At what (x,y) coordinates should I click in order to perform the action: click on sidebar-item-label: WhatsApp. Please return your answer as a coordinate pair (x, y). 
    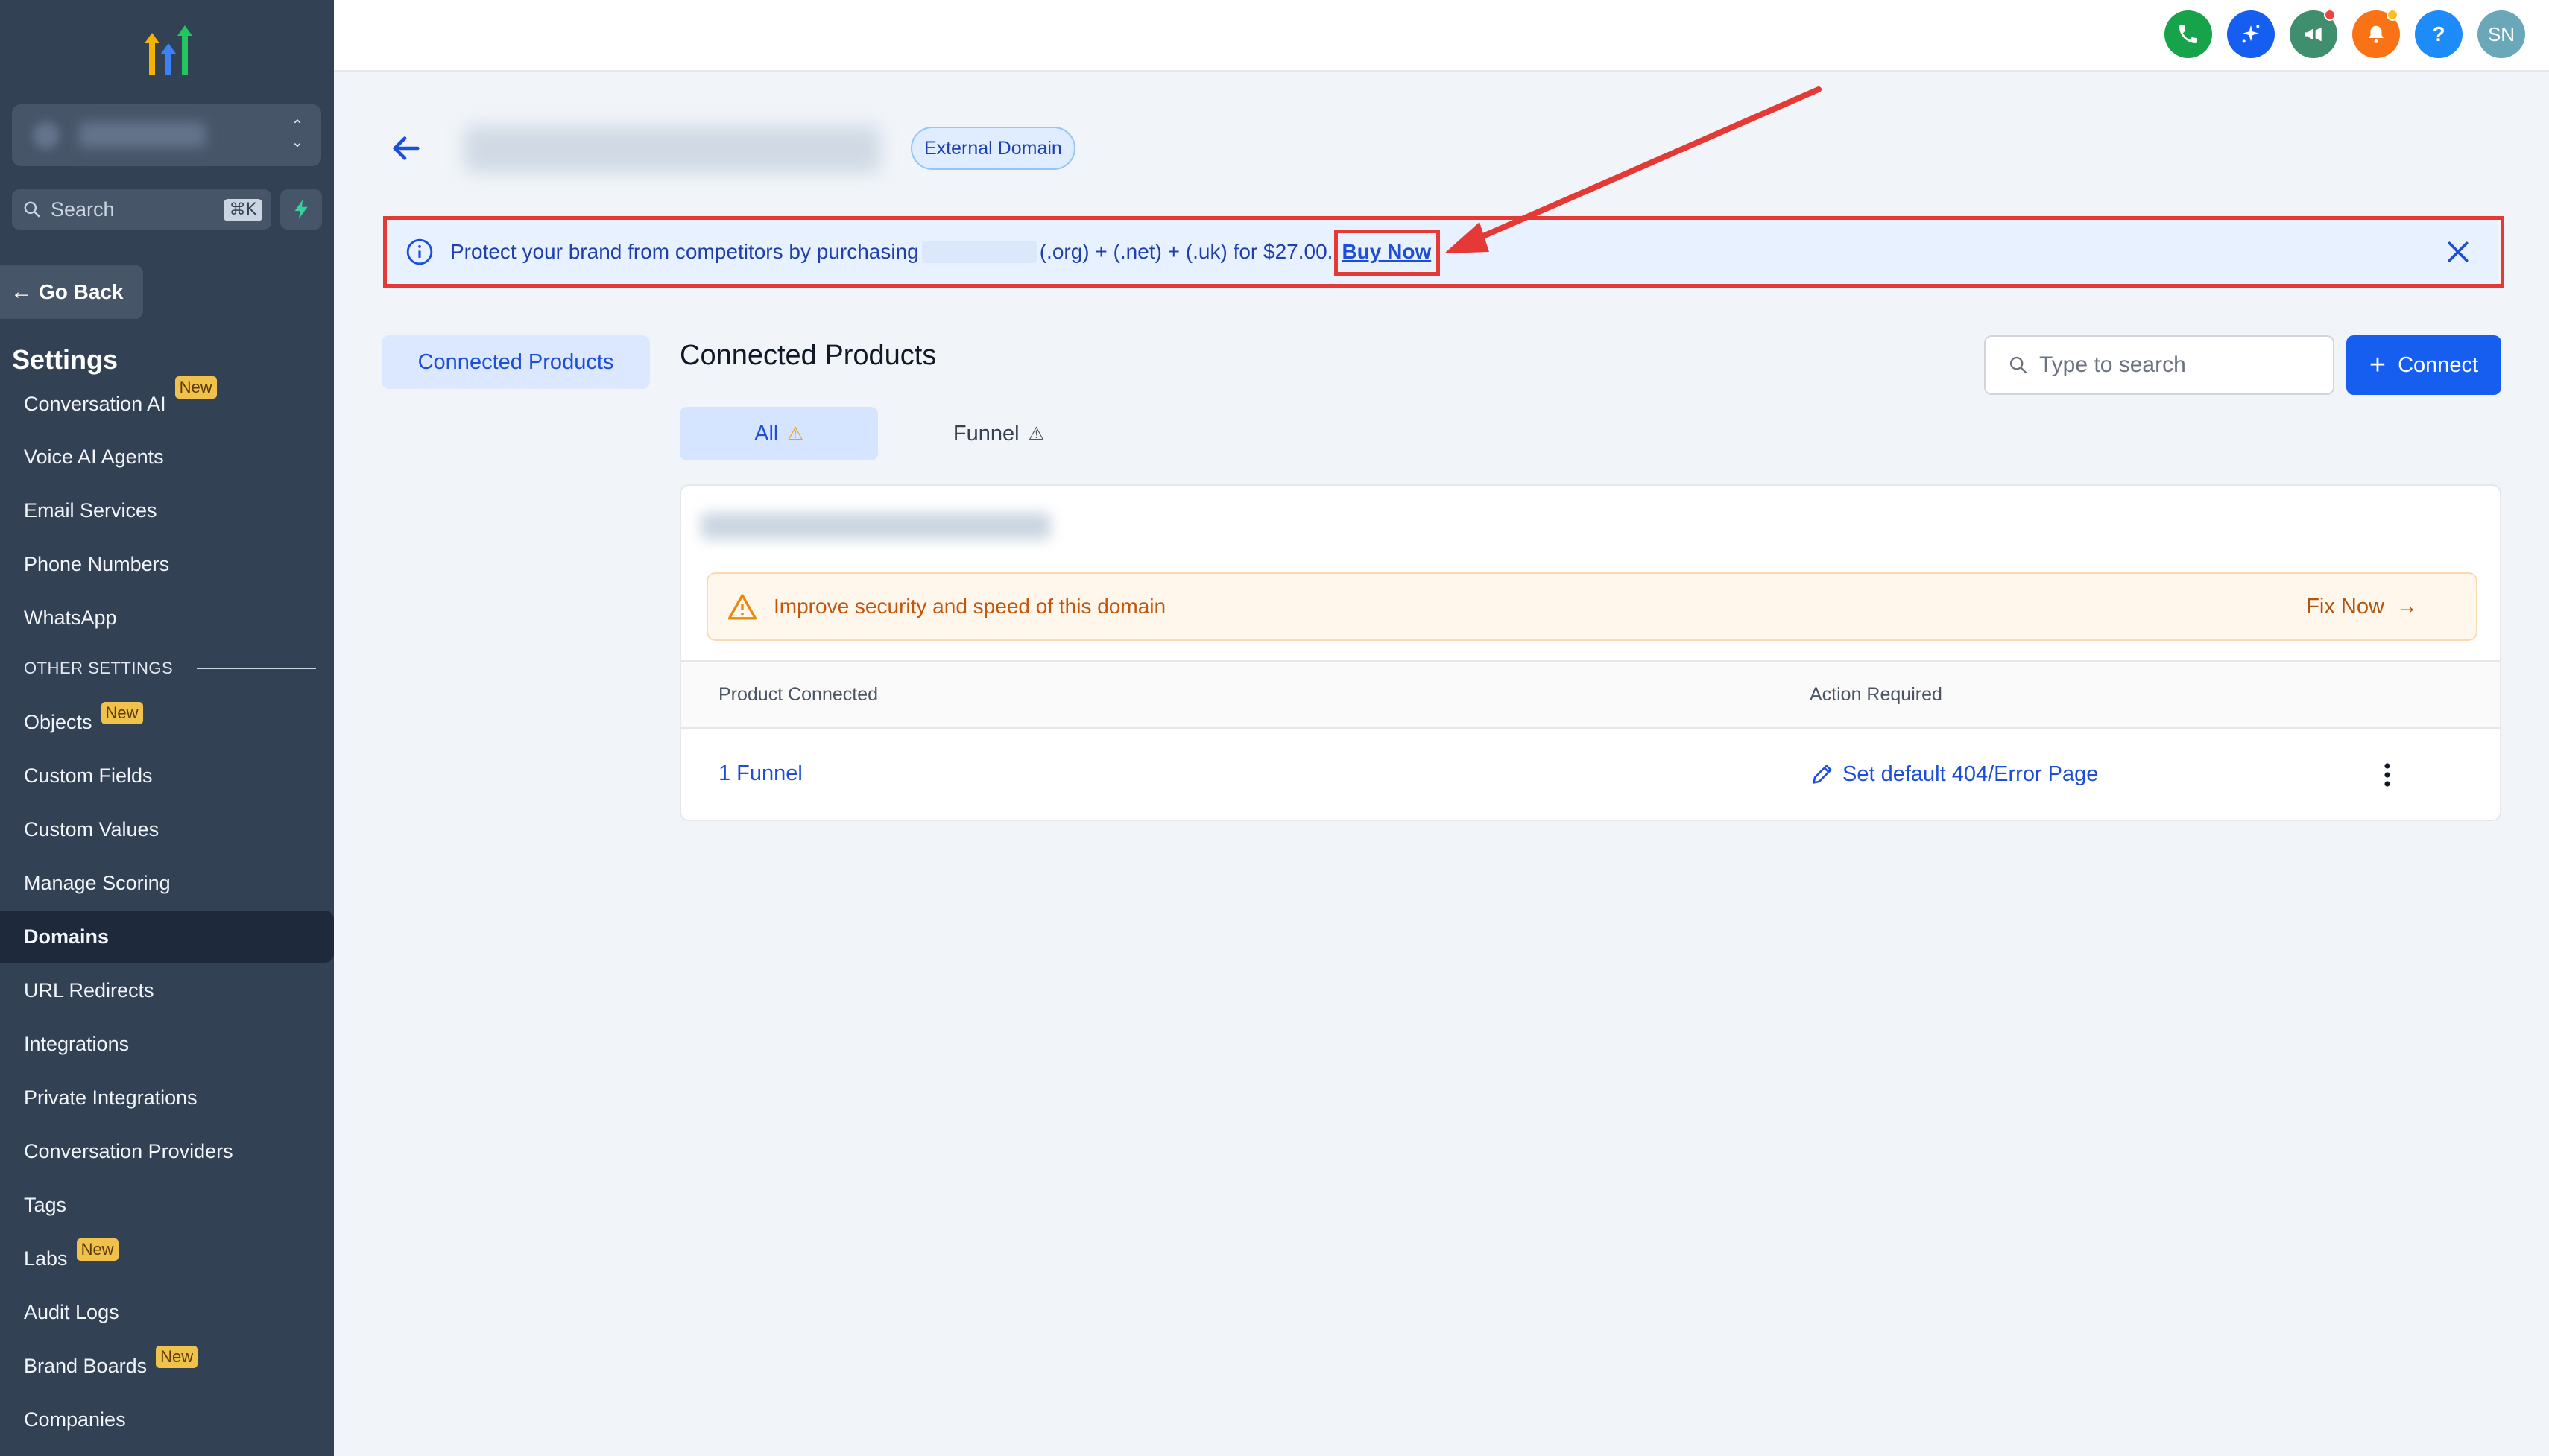
    Looking at the image, I should click on (70, 617).